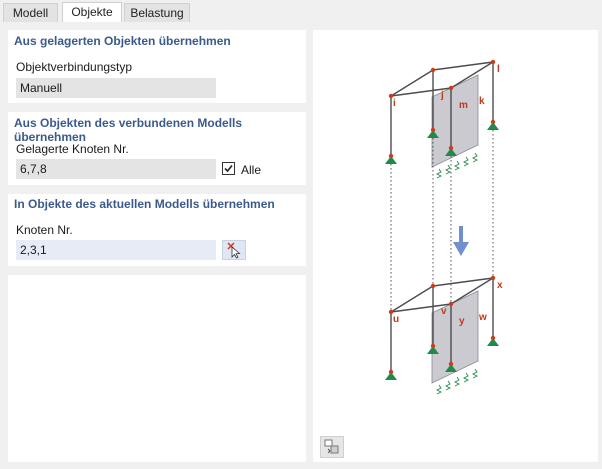 Image resolution: width=602 pixels, height=469 pixels. What do you see at coordinates (92, 12) in the screenshot?
I see `tab-objekte: Objekte` at bounding box center [92, 12].